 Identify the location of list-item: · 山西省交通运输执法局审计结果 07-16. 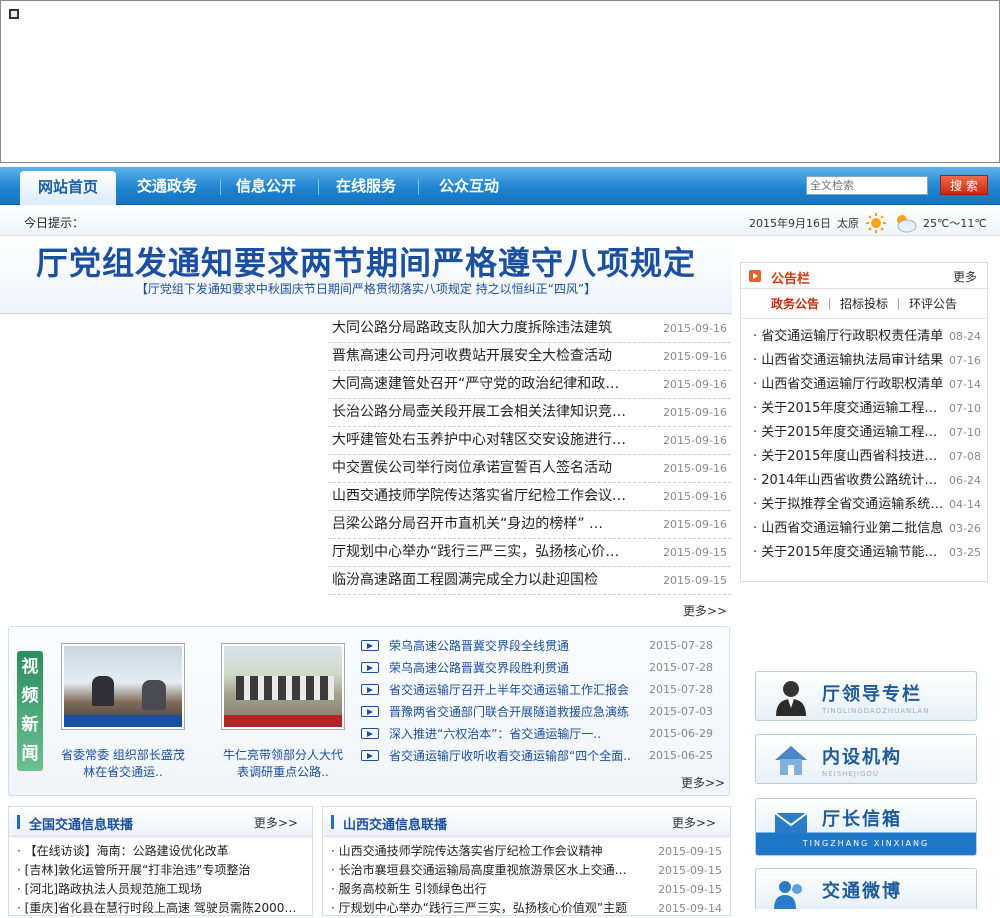
(864, 361).